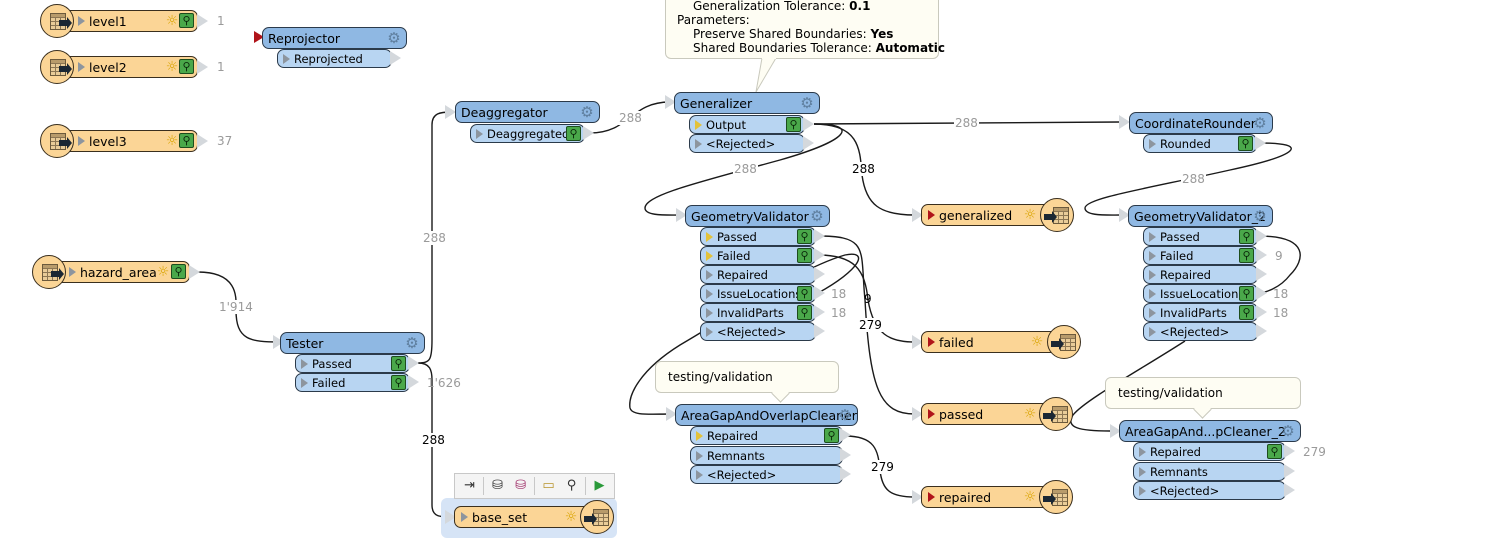 Image resolution: width=1489 pixels, height=558 pixels. I want to click on writer-passed: passed ☼, so click(988, 414).